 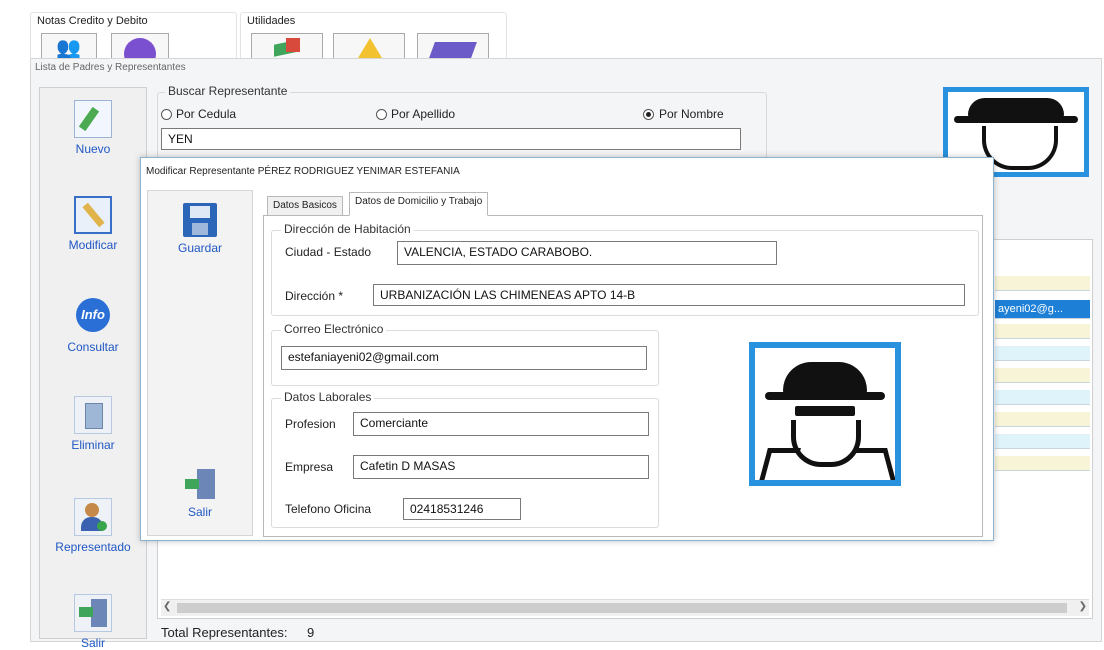 I want to click on grid-scrollbar: ❮ ❯, so click(x=625, y=607).